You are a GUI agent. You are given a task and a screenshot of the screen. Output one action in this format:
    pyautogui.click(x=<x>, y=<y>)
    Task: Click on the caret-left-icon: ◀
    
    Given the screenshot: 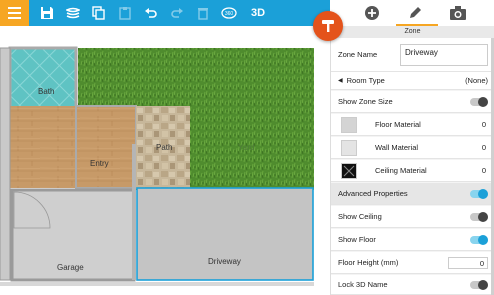 What is the action you would take?
    pyautogui.click(x=340, y=81)
    